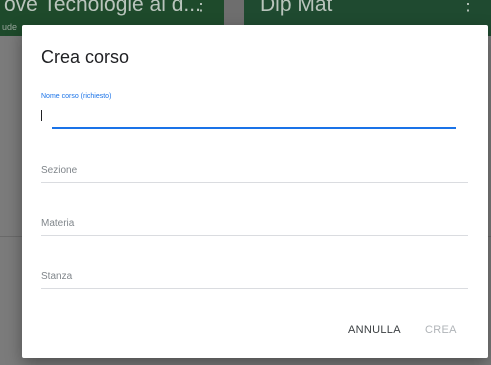 This screenshot has width=491, height=365. What do you see at coordinates (41, 115) in the screenshot?
I see `text-cursor` at bounding box center [41, 115].